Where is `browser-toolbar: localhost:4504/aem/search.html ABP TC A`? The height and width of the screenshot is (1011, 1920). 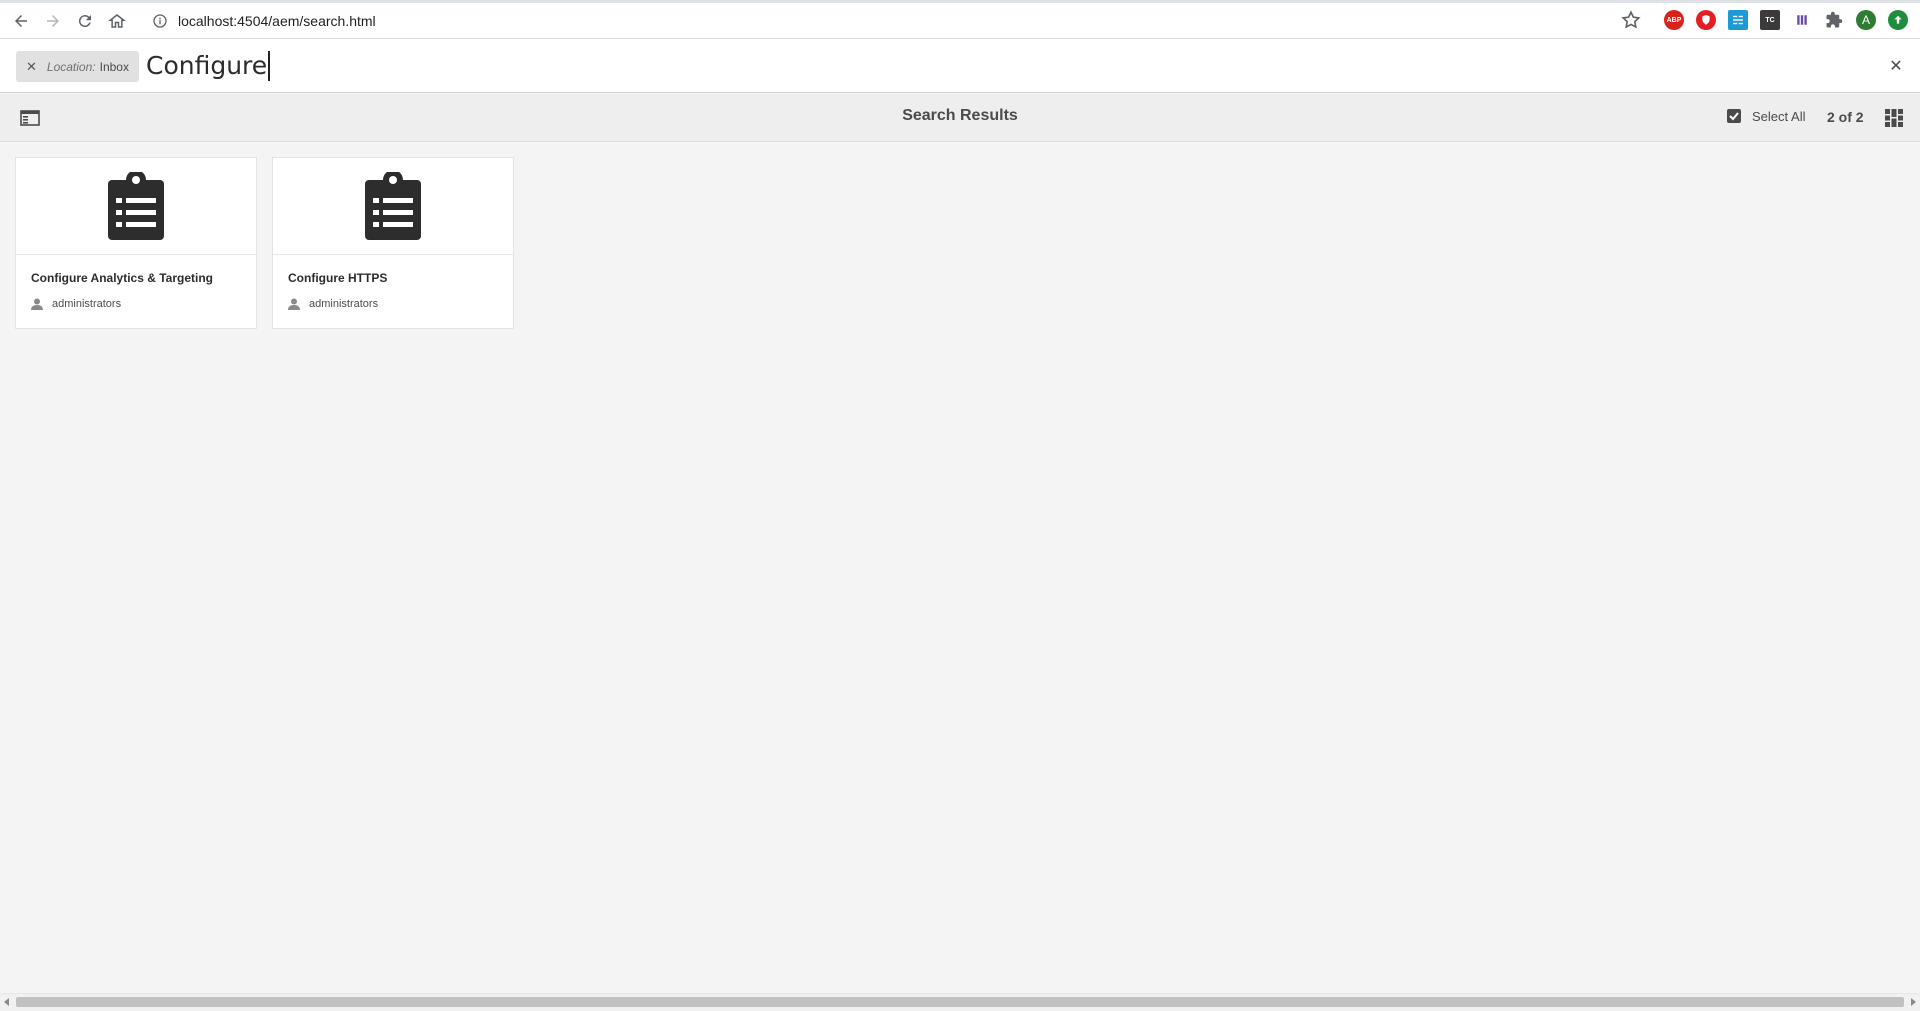
browser-toolbar: localhost:4504/aem/search.html ABP TC A is located at coordinates (960, 19).